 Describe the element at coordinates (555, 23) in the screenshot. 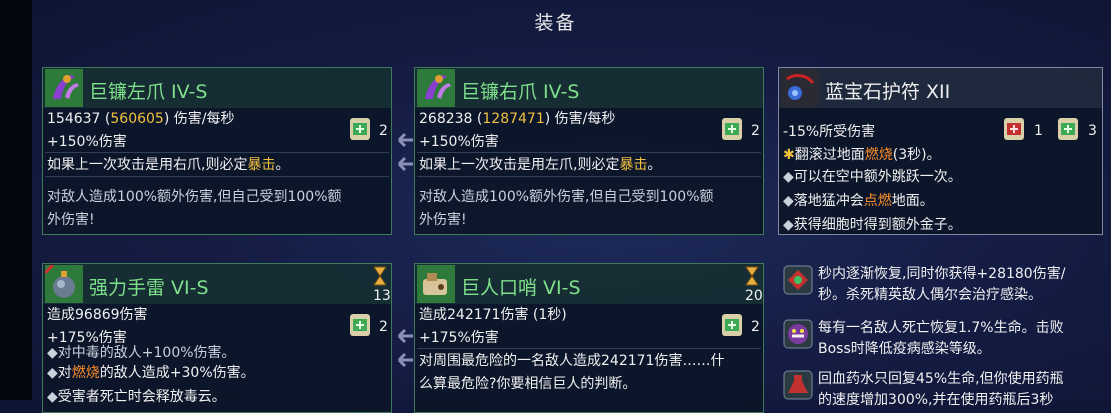

I see `page-title: 装备` at that location.